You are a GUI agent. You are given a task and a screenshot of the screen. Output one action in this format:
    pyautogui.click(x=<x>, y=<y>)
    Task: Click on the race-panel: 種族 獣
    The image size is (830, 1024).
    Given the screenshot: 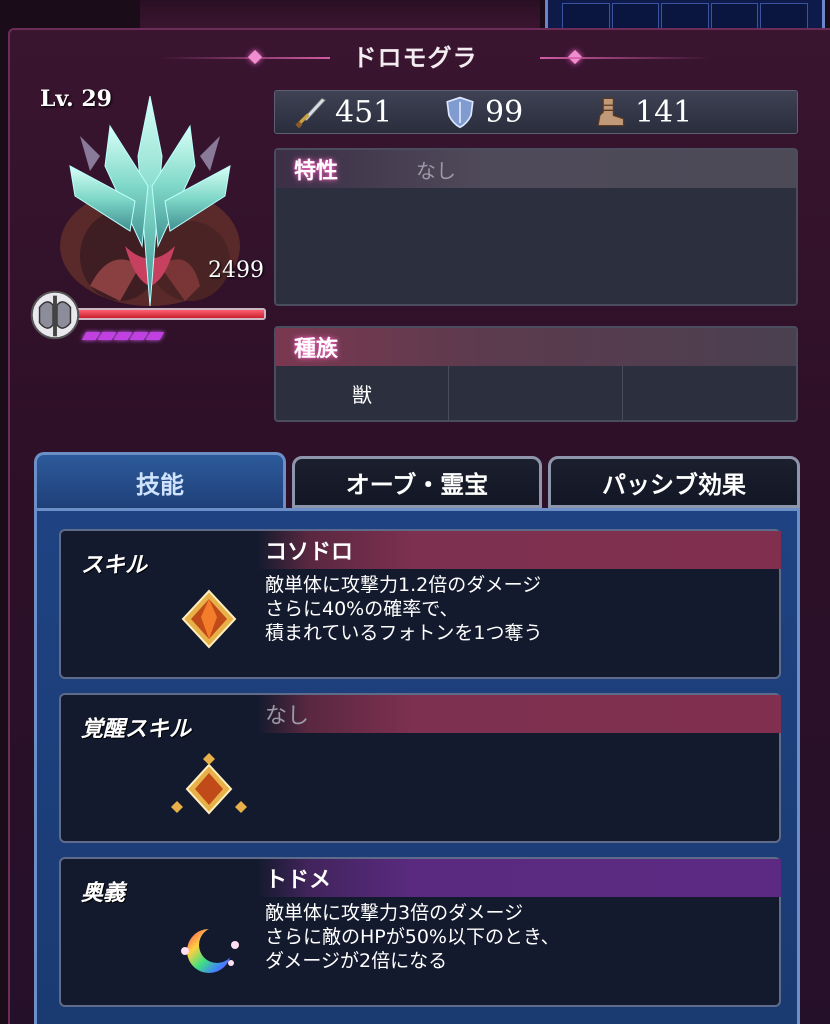 What is the action you would take?
    pyautogui.click(x=536, y=374)
    